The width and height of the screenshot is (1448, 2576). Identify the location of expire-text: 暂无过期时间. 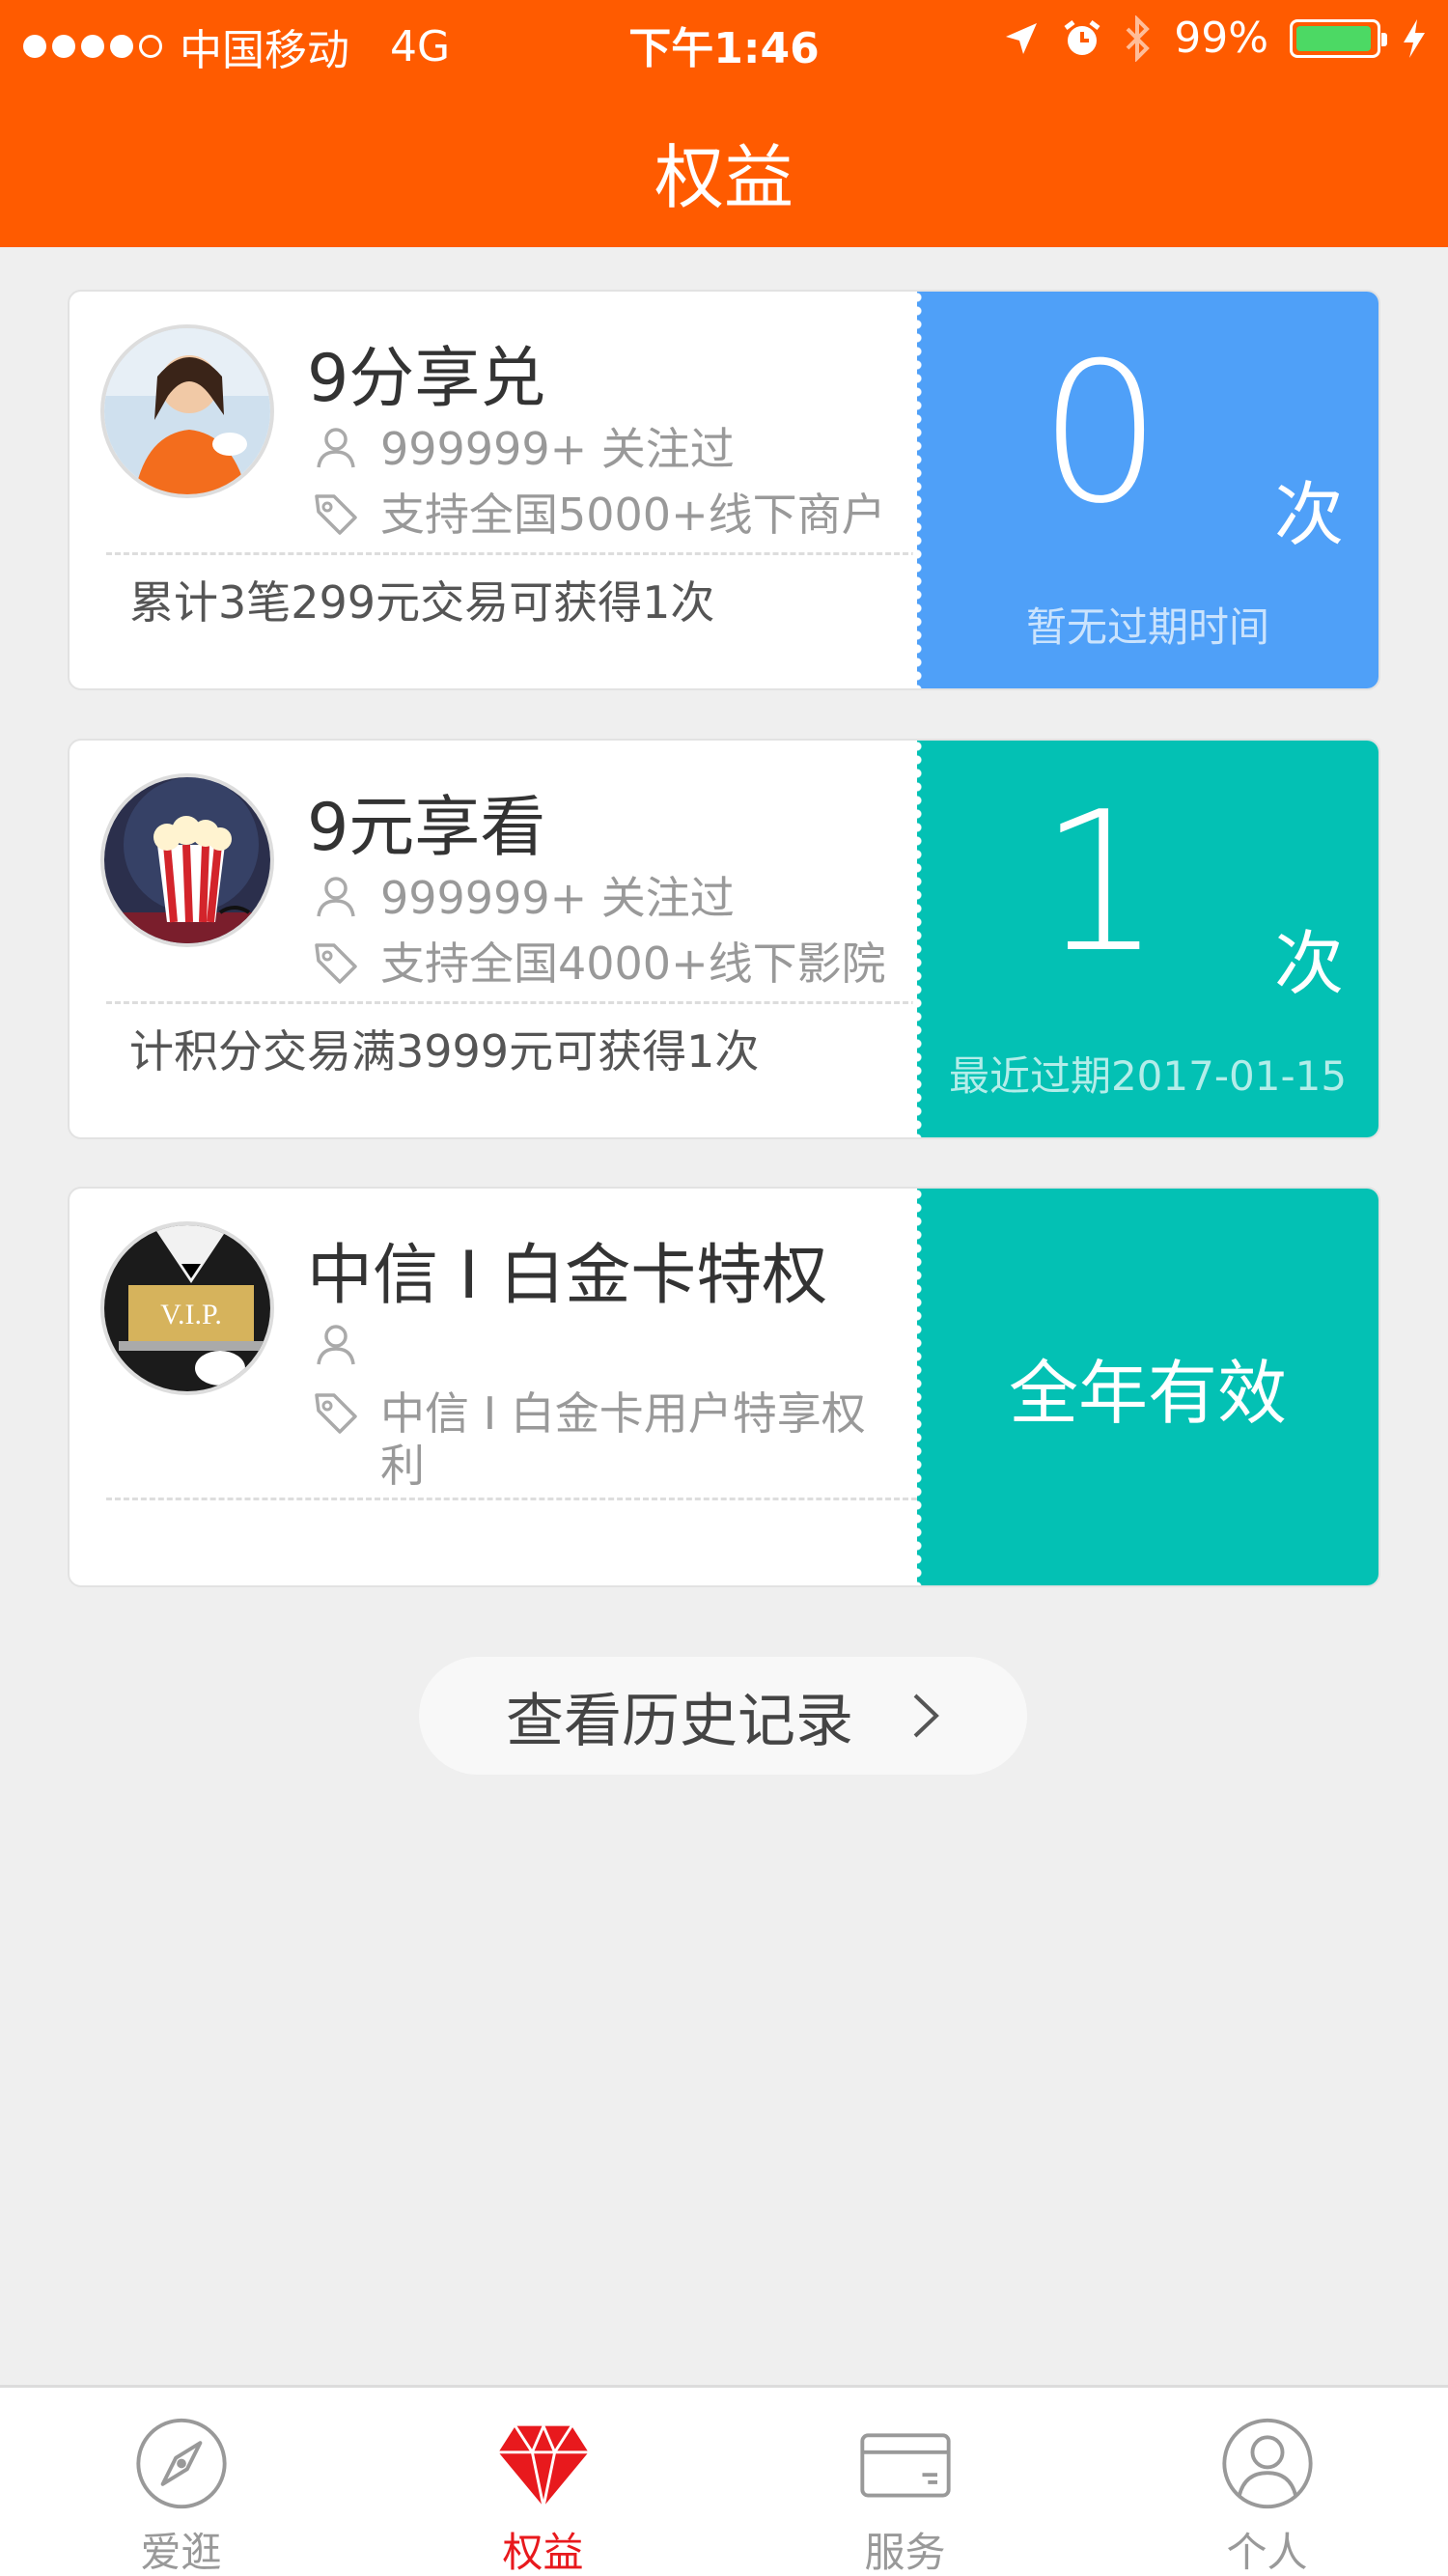
(1147, 627).